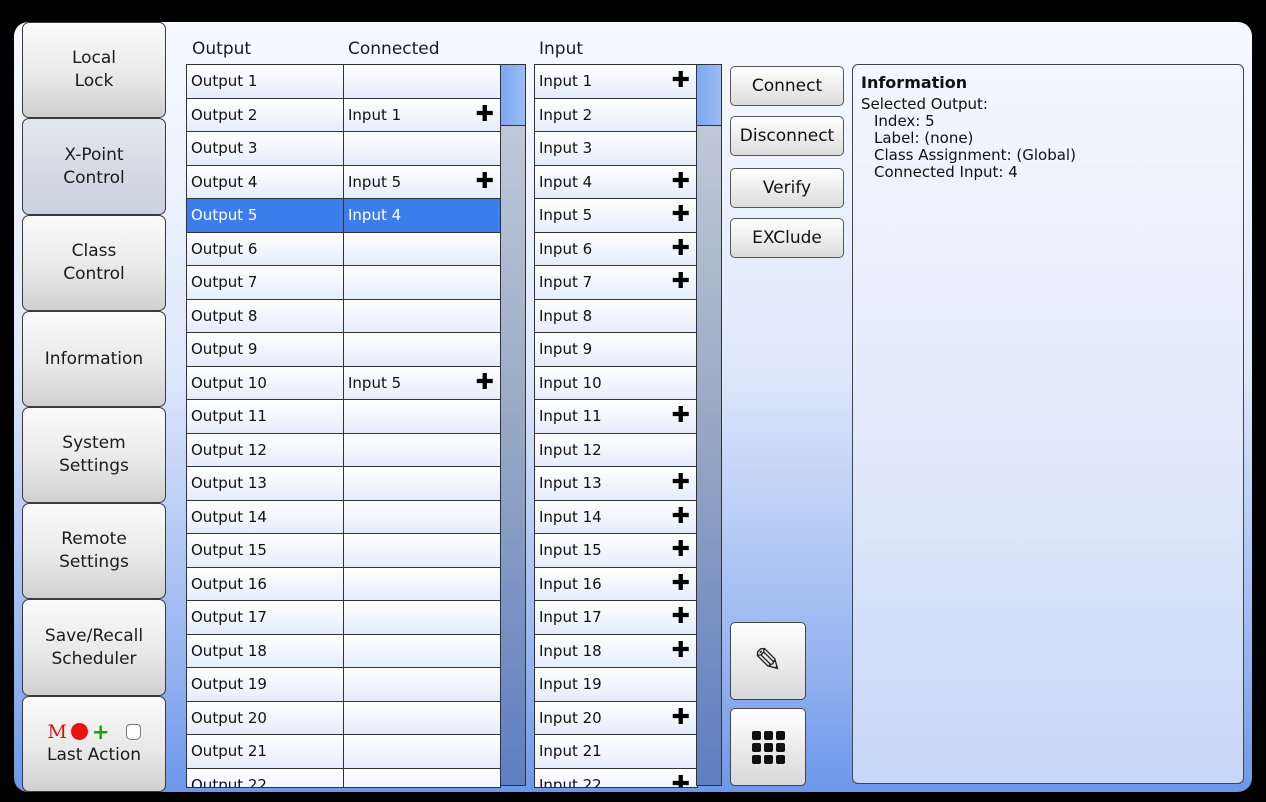 This screenshot has width=1266, height=802. Describe the element at coordinates (343, 316) in the screenshot. I see `table-row: Output 8` at that location.